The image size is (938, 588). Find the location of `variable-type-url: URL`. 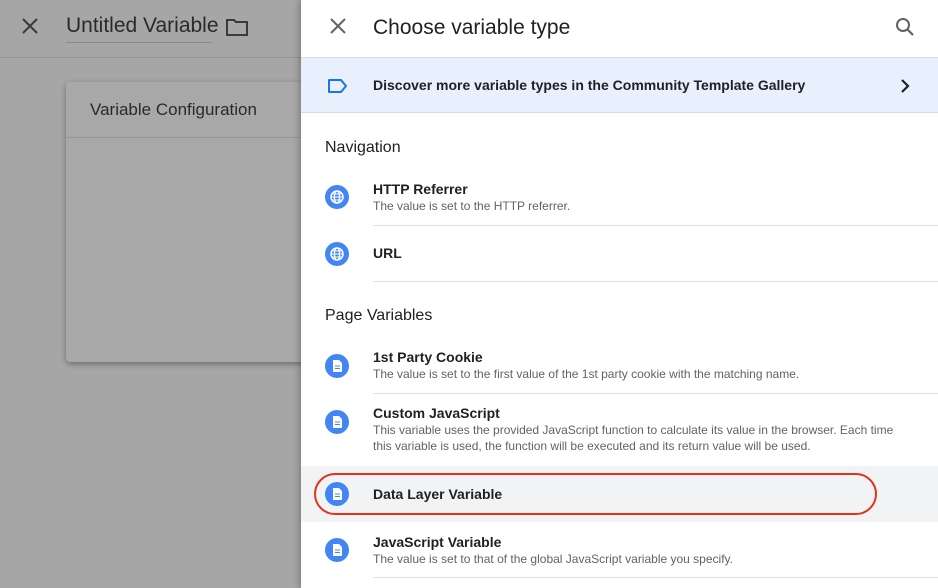

variable-type-url: URL is located at coordinates (619, 254).